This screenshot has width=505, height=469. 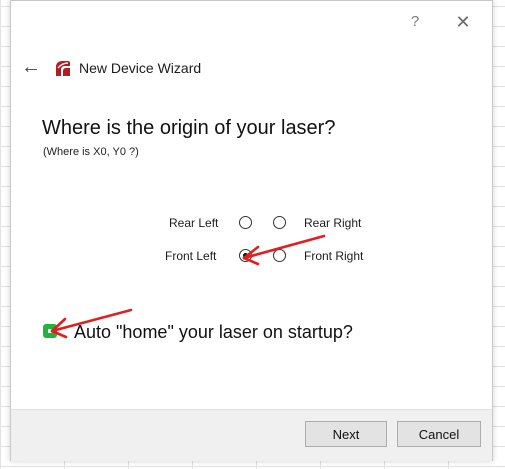 What do you see at coordinates (415, 22) in the screenshot?
I see `help-button: ?` at bounding box center [415, 22].